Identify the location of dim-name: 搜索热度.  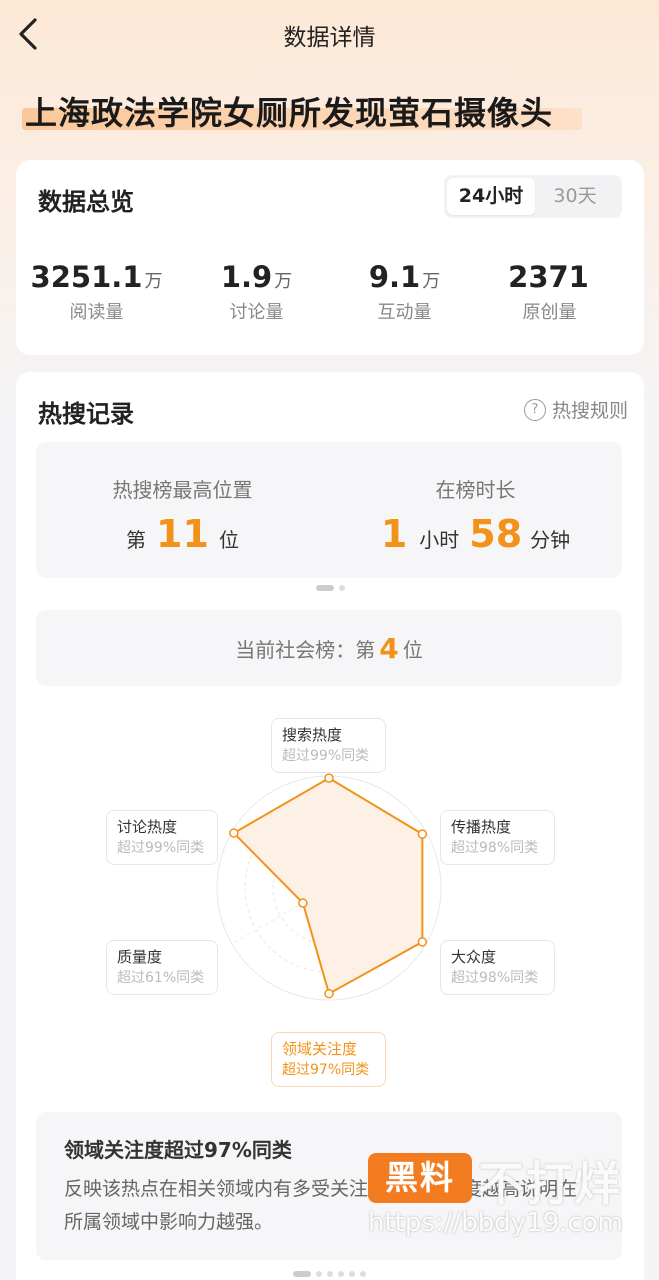
(312, 735).